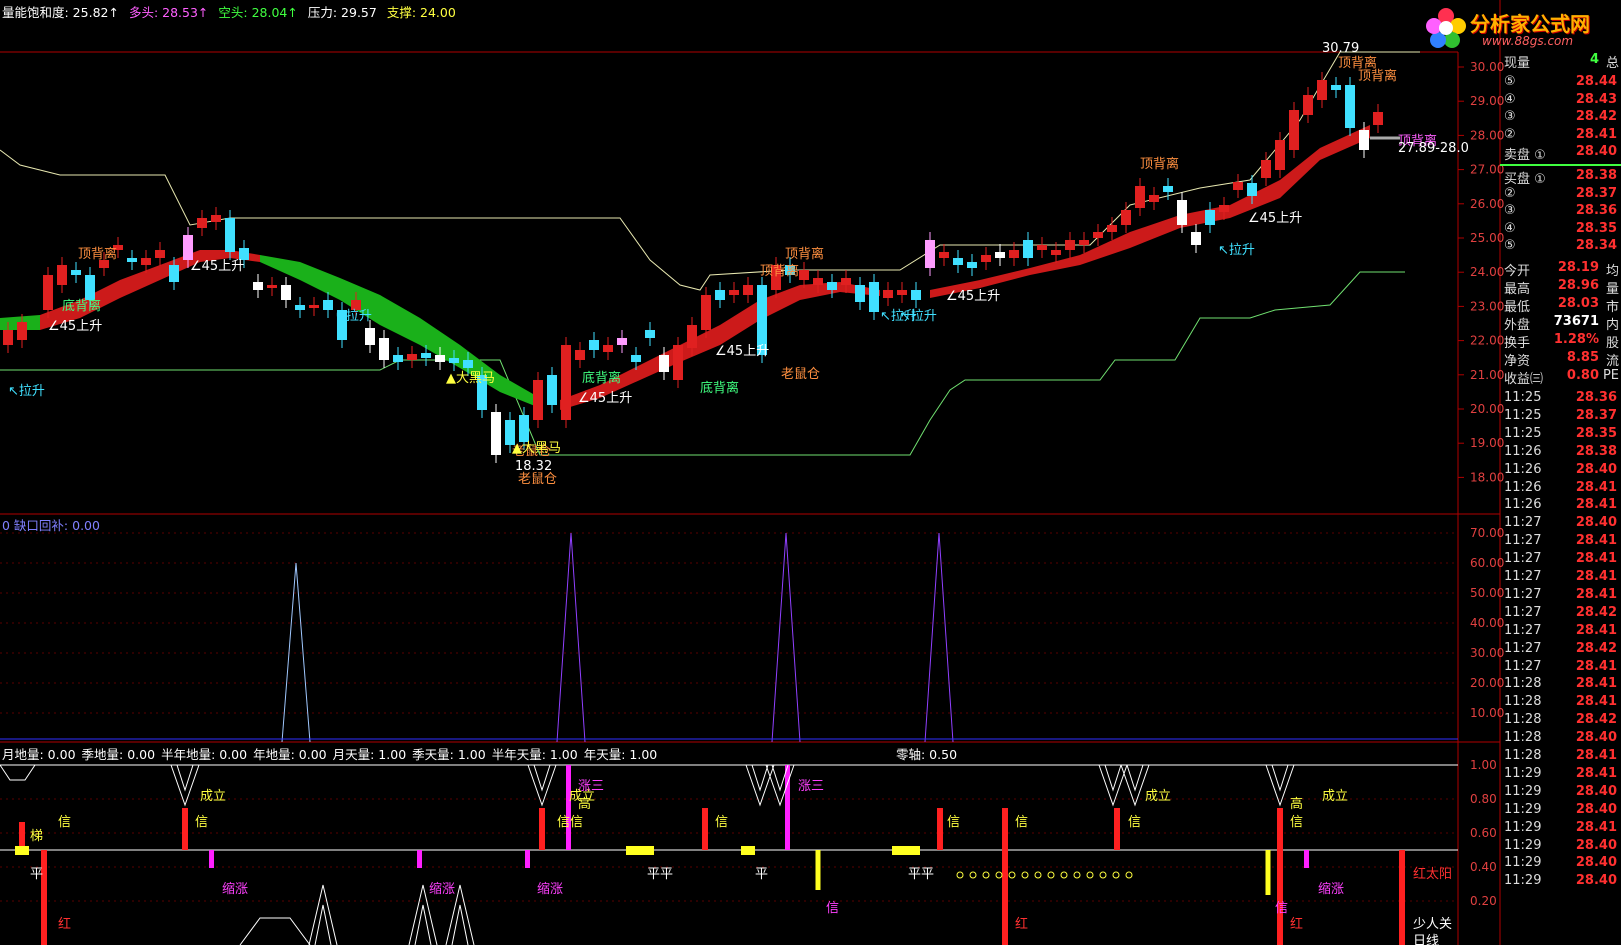 The width and height of the screenshot is (1621, 945). Describe the element at coordinates (1560, 416) in the screenshot. I see `tick-row: 11:25 28.37` at that location.